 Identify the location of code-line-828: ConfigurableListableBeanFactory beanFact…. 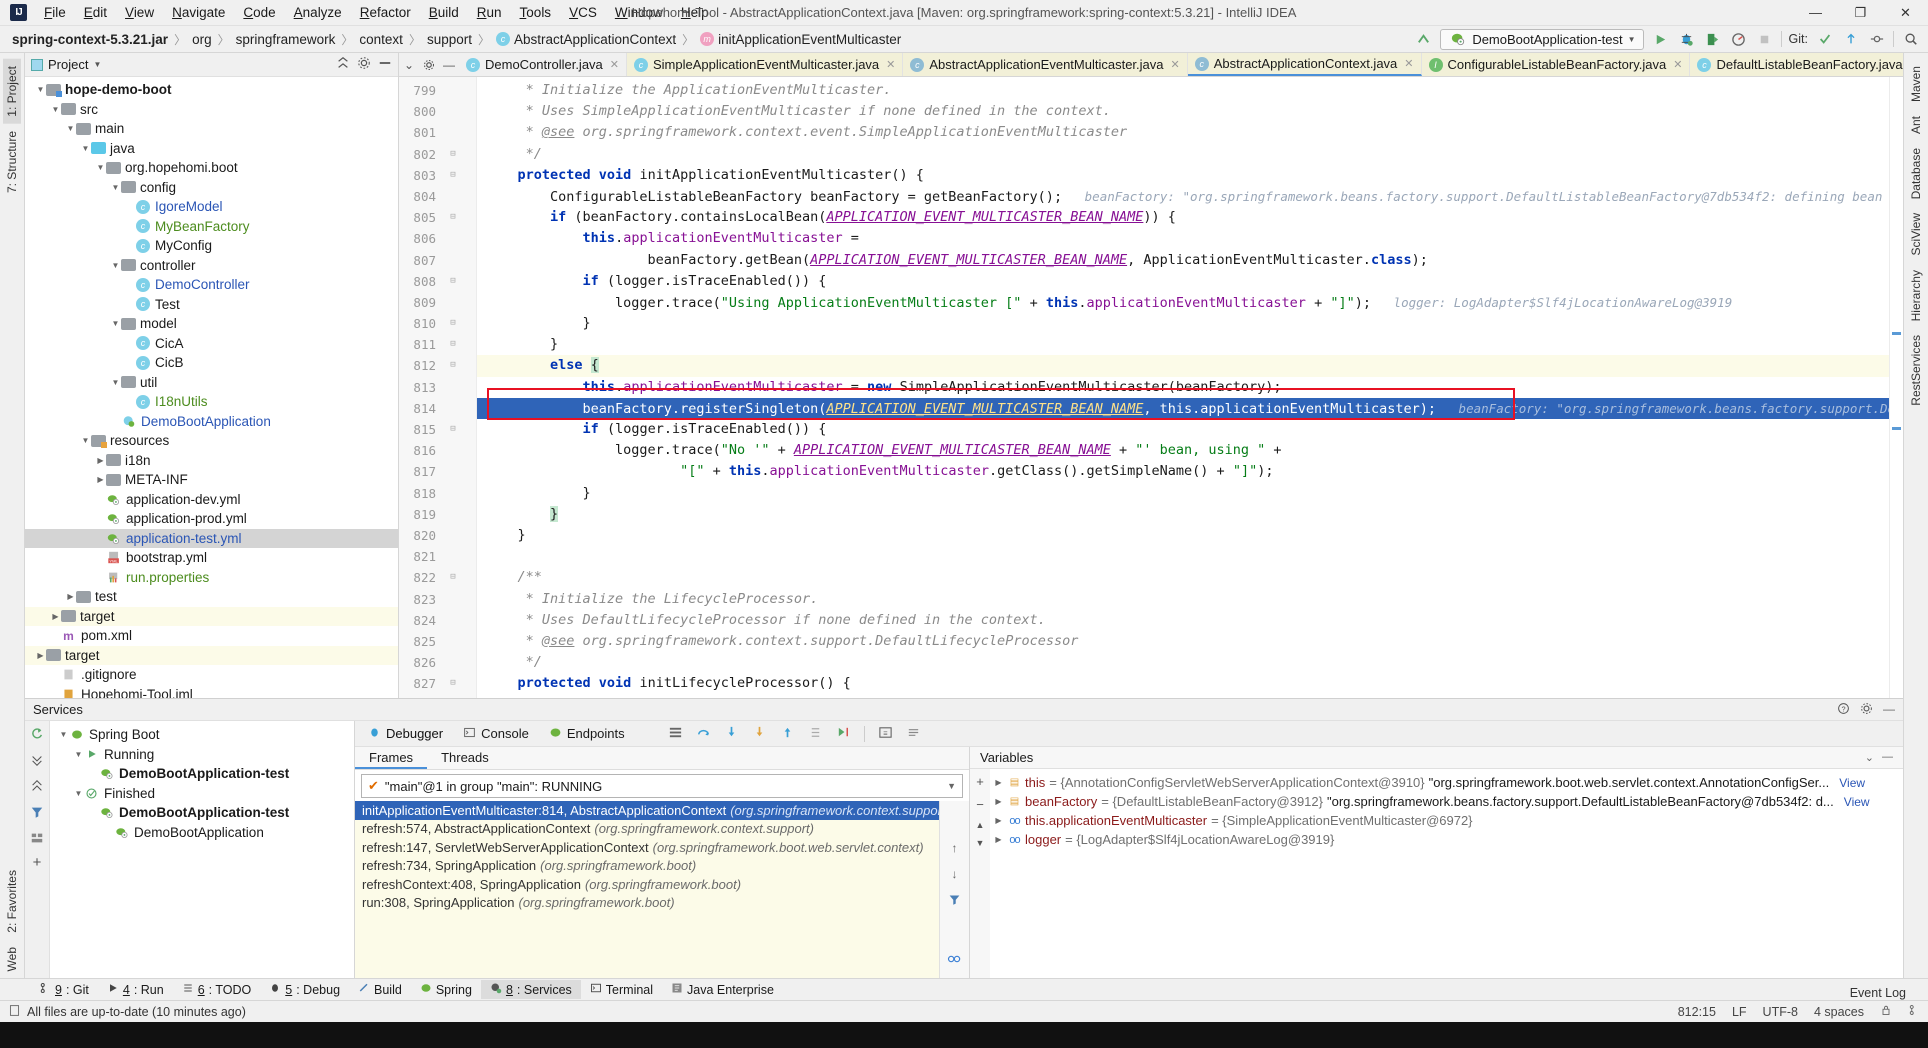
(1183, 696).